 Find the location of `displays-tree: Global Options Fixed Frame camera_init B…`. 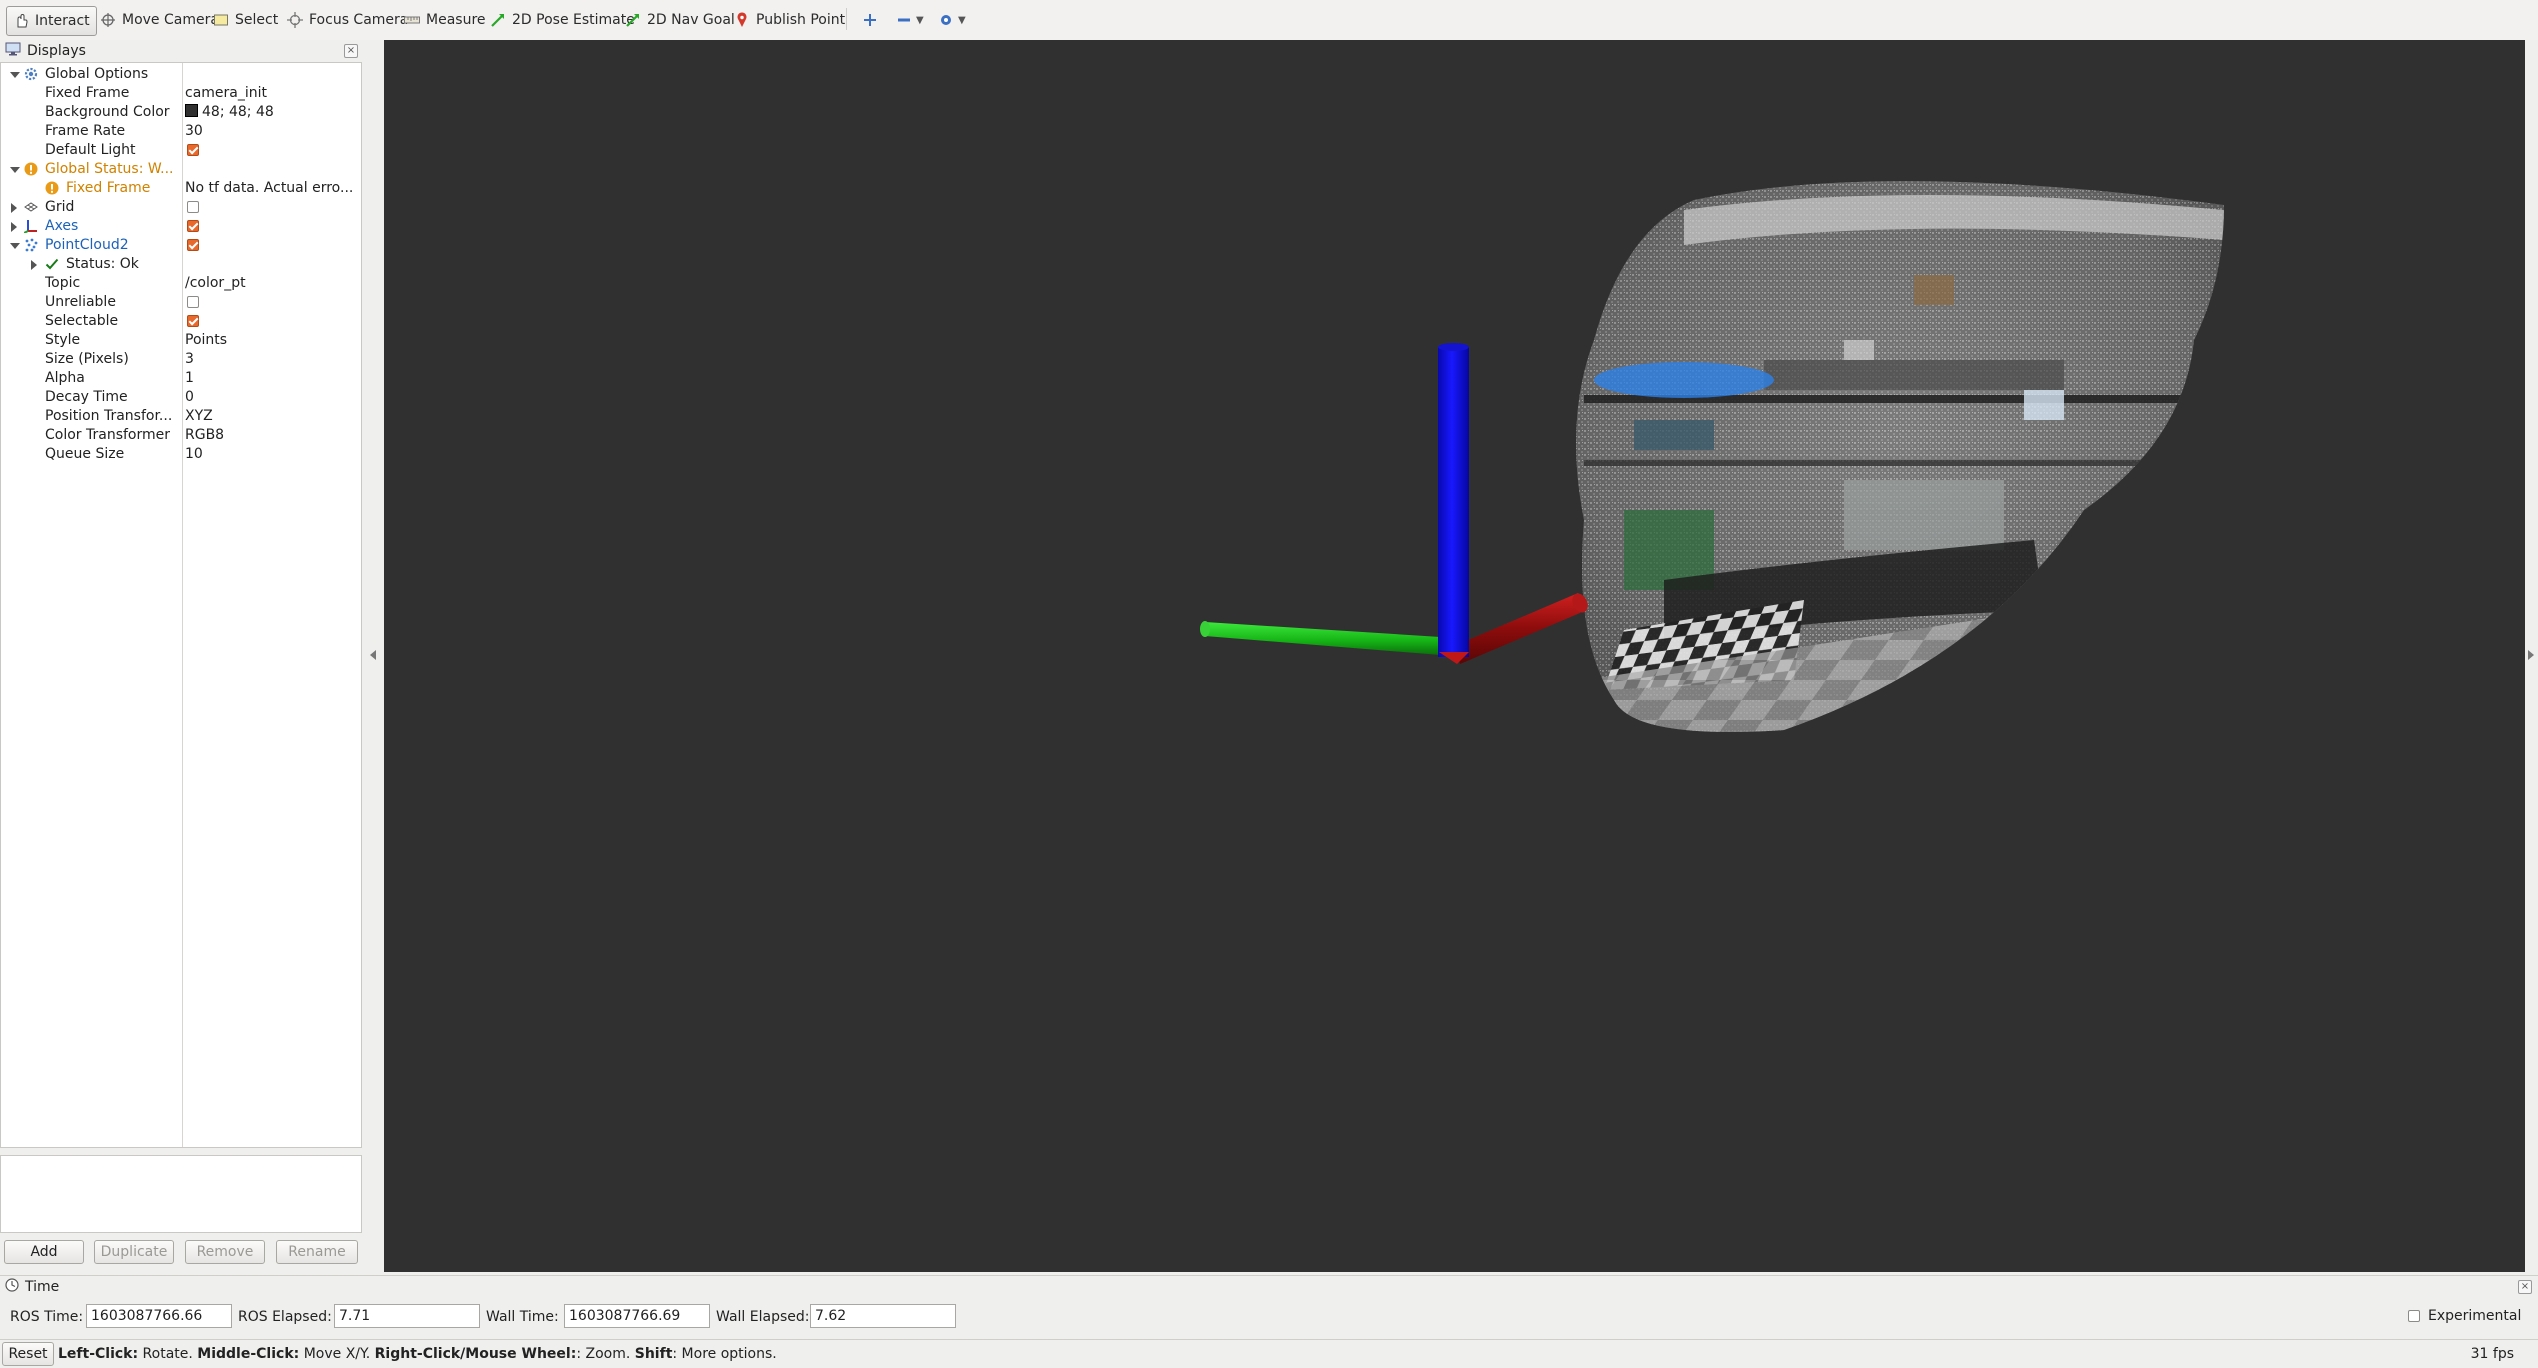

displays-tree: Global Options Fixed Frame camera_init B… is located at coordinates (181, 605).